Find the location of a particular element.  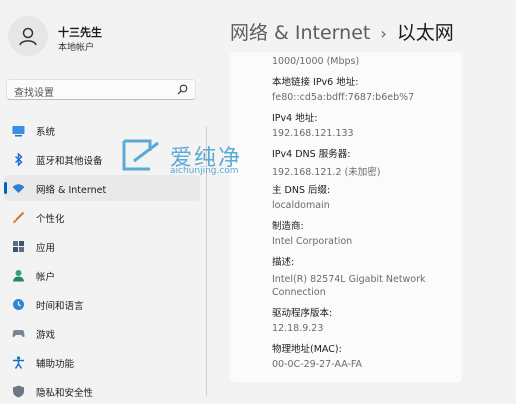

dns-server-label: IPv4 DNS 服务器: is located at coordinates (311, 154).